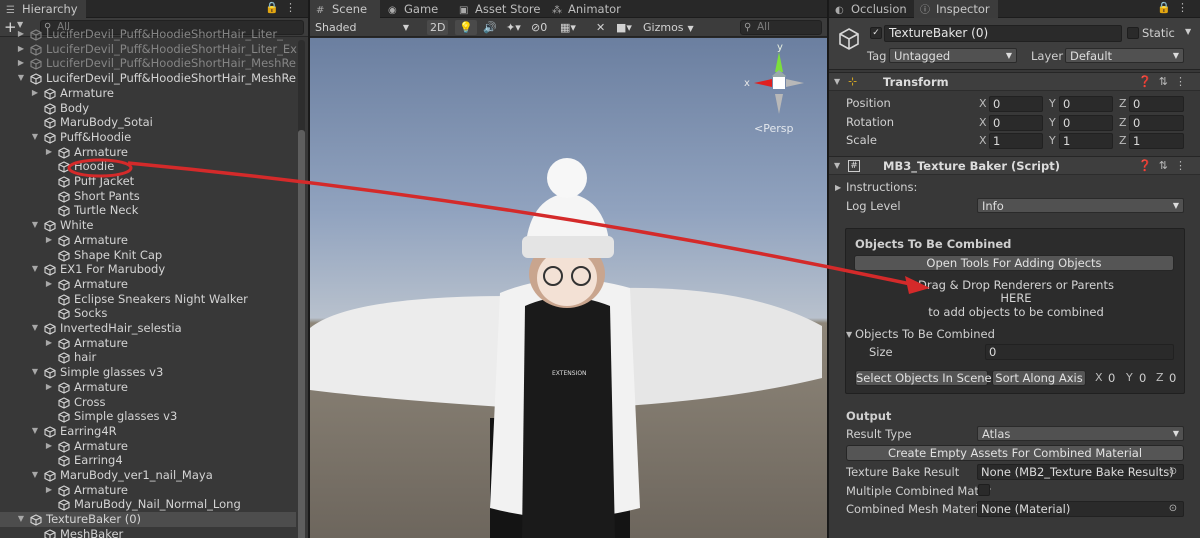 The width and height of the screenshot is (1200, 538). Describe the element at coordinates (1086, 141) in the screenshot. I see `transform-y-field: 1` at that location.